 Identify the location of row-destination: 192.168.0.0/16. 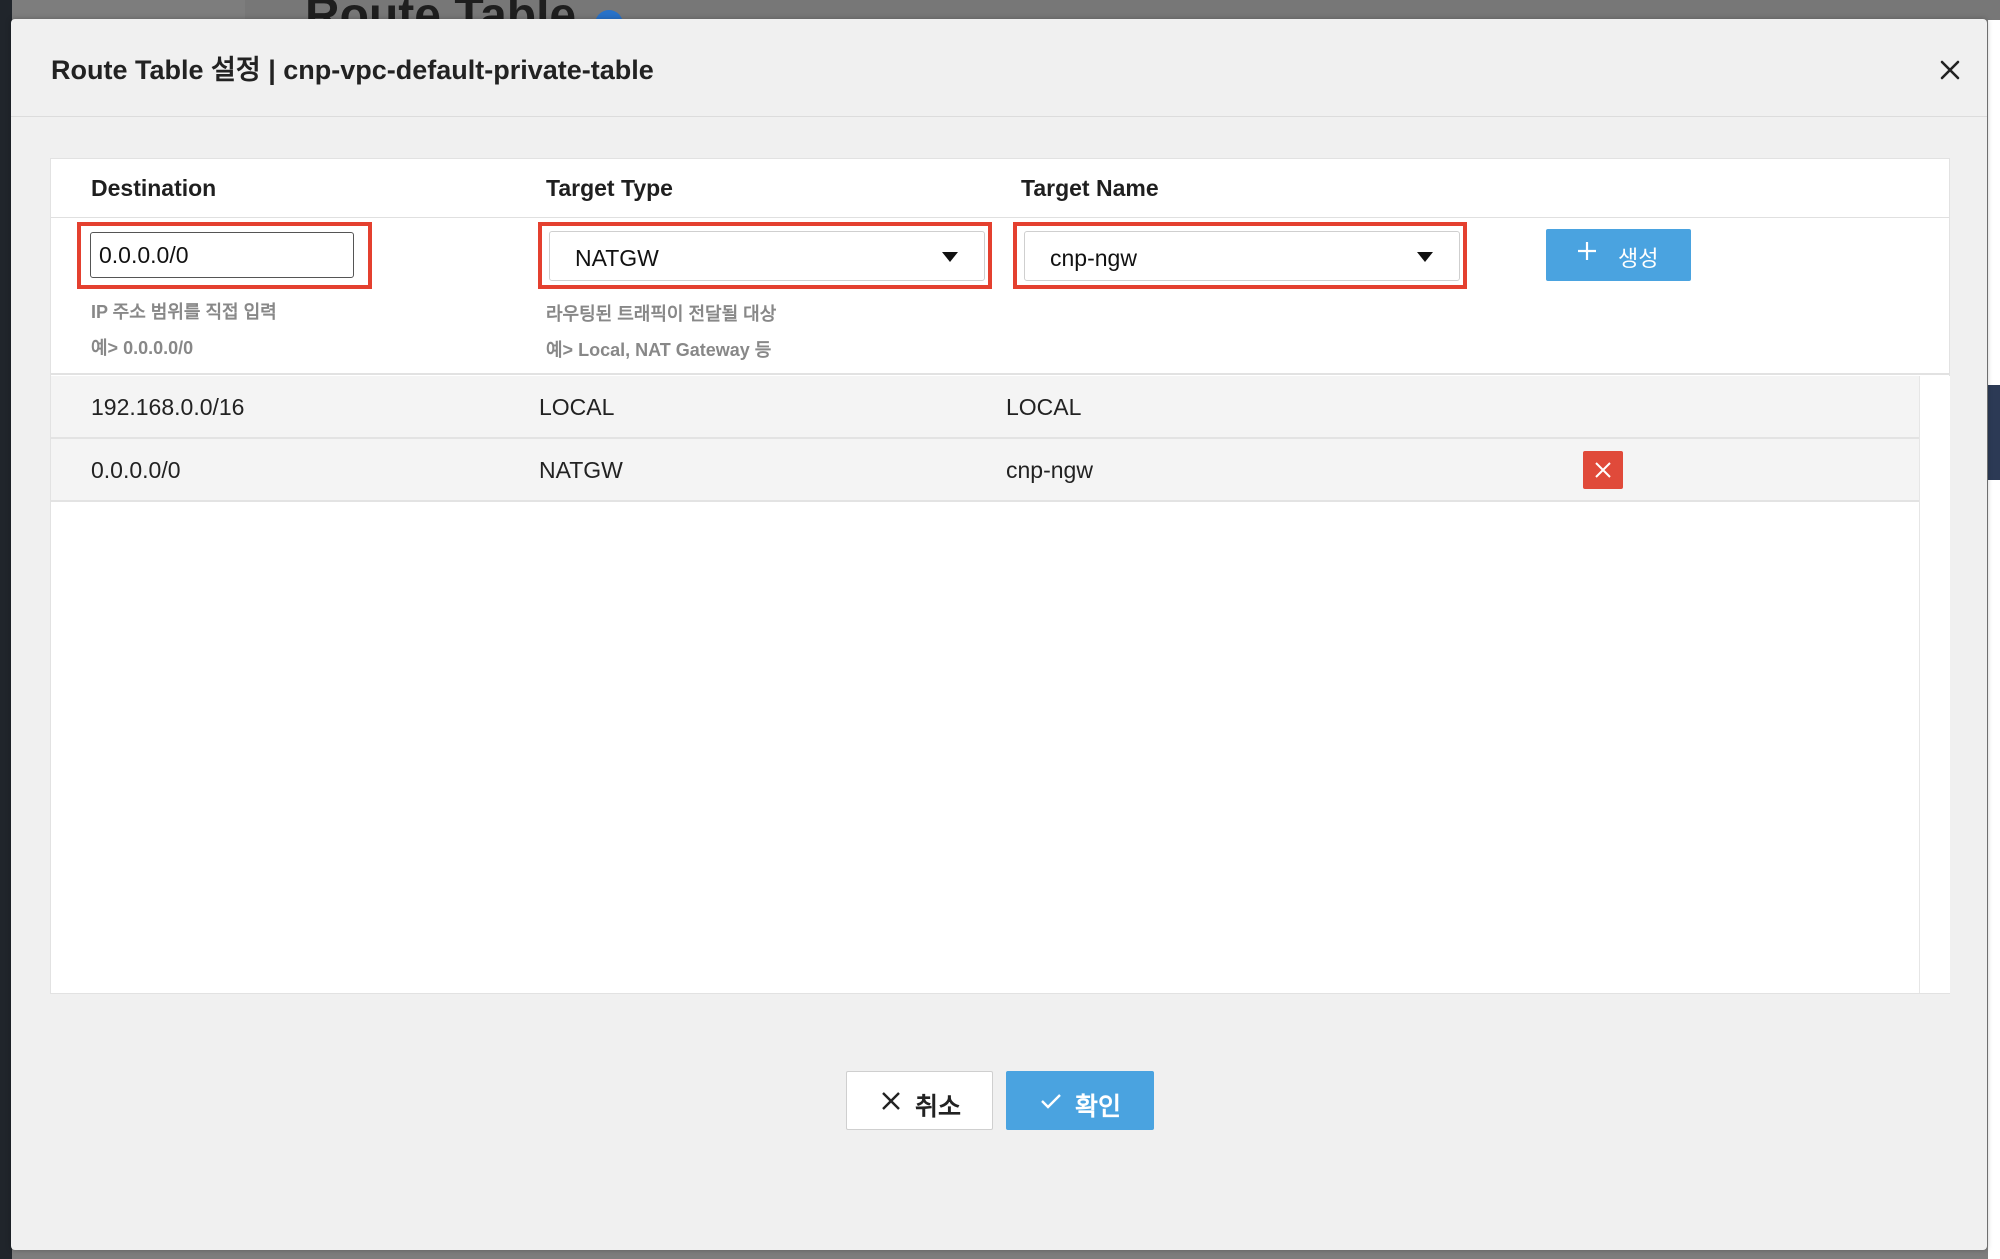
(168, 407).